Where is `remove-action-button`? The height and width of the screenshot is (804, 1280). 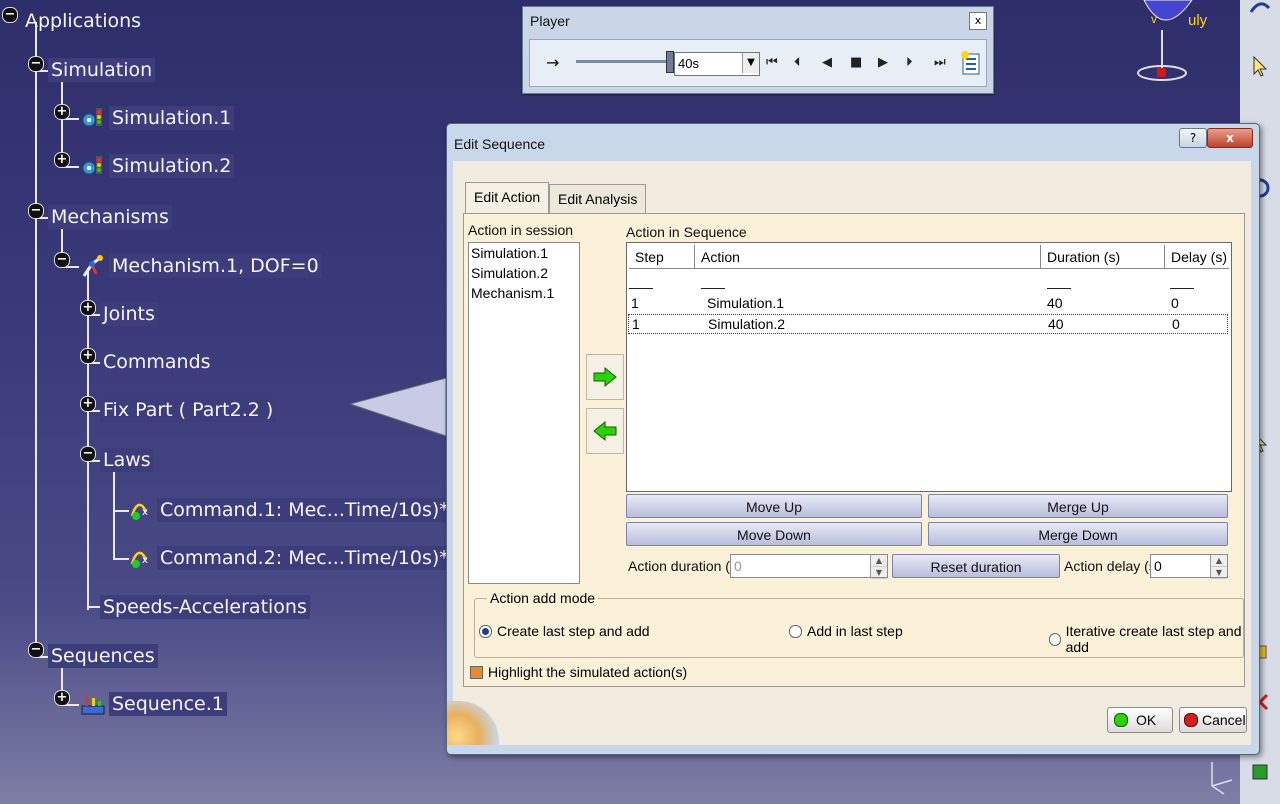
remove-action-button is located at coordinates (605, 431).